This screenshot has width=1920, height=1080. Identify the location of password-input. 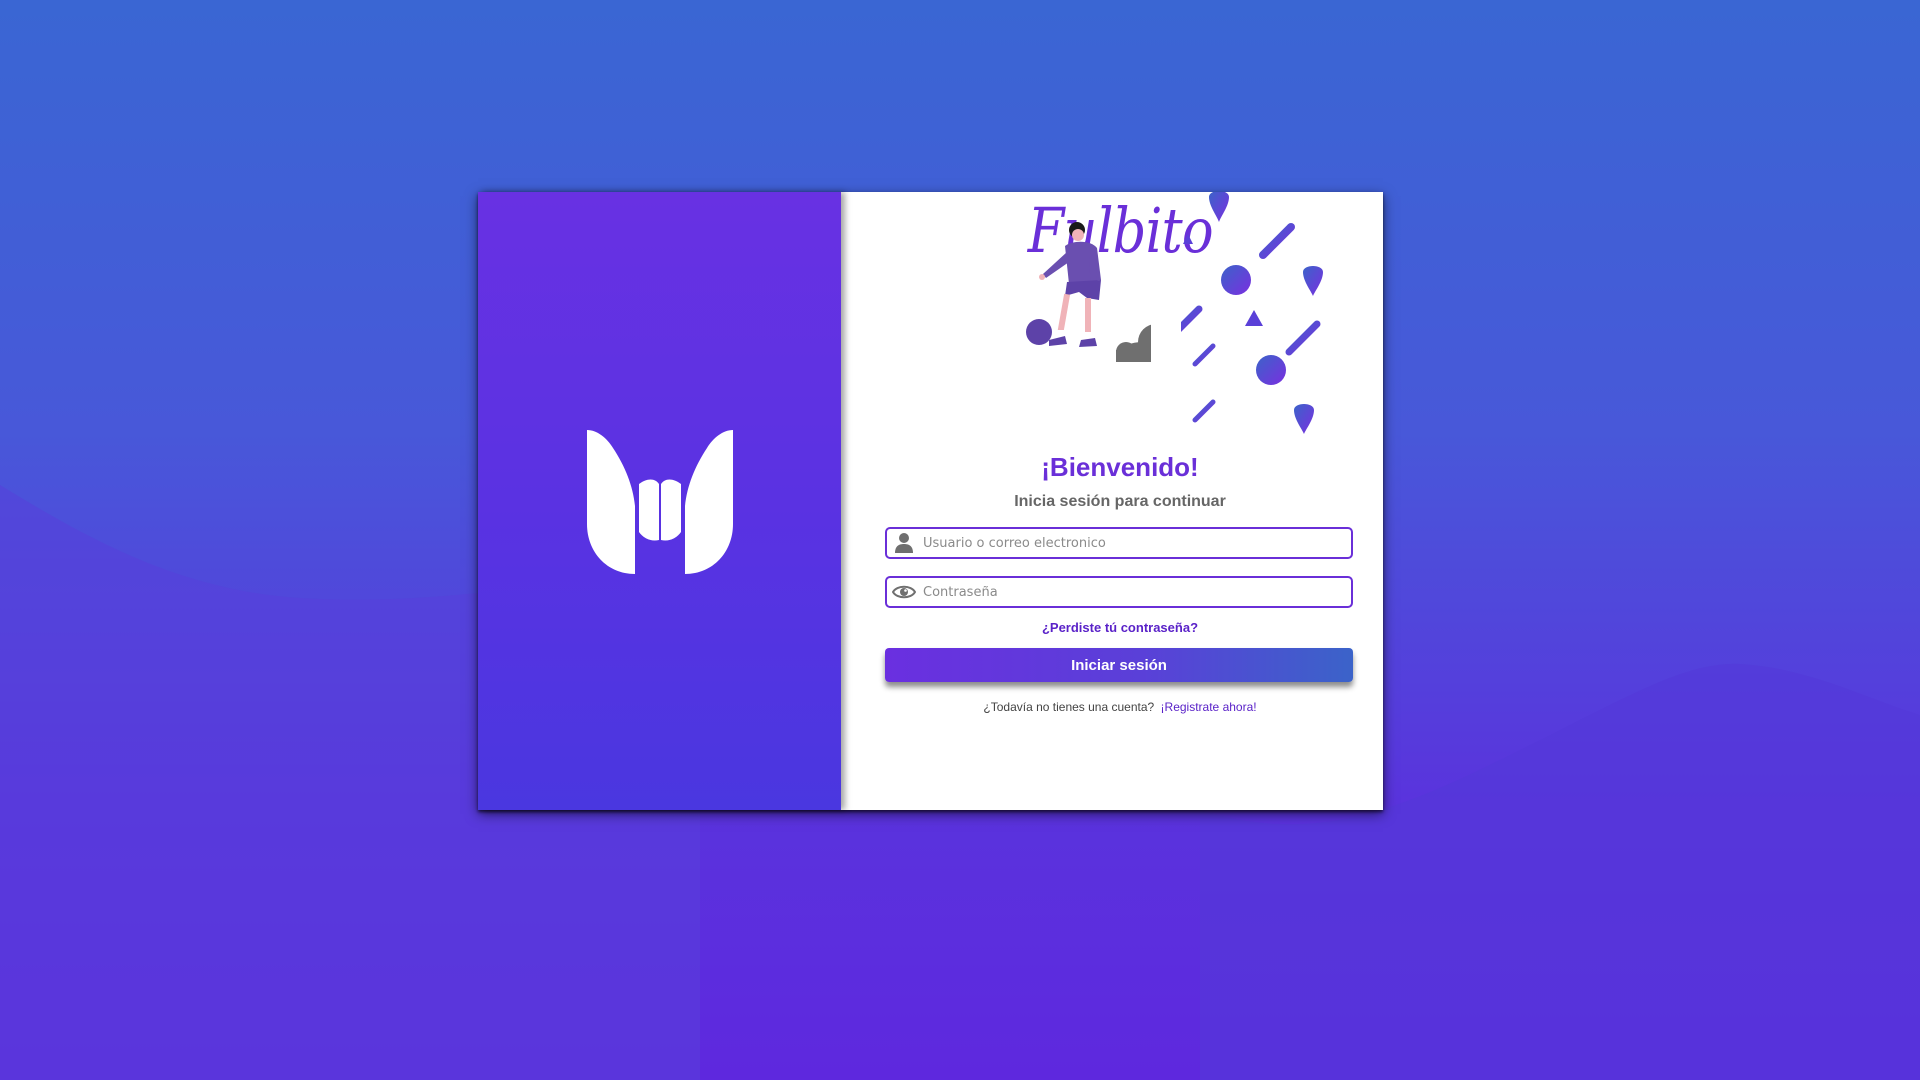
(1136, 592).